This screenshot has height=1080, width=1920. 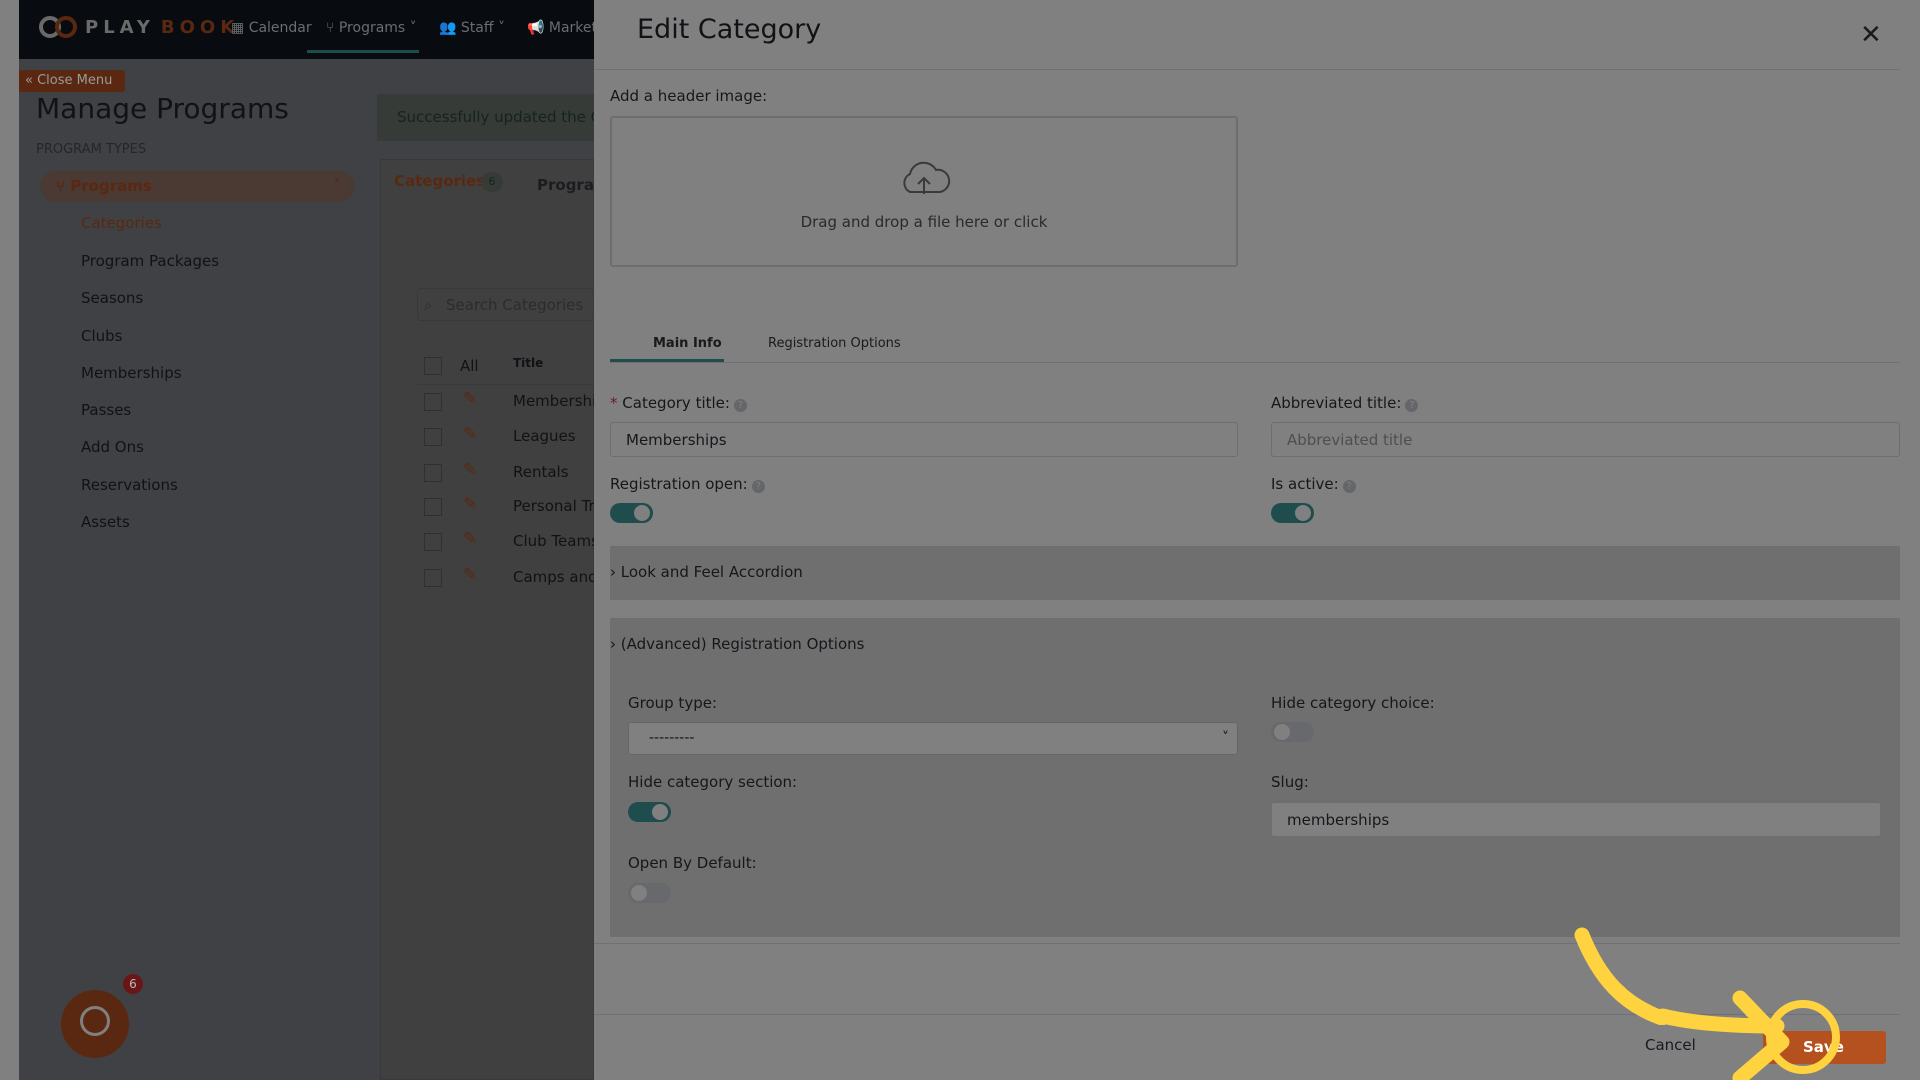 What do you see at coordinates (505, 384) in the screenshot?
I see `row-divider` at bounding box center [505, 384].